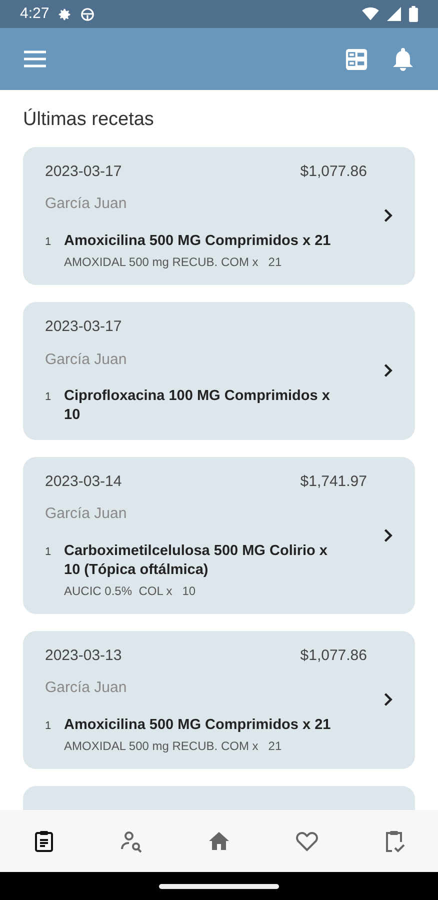  What do you see at coordinates (219, 886) in the screenshot?
I see `home-handle` at bounding box center [219, 886].